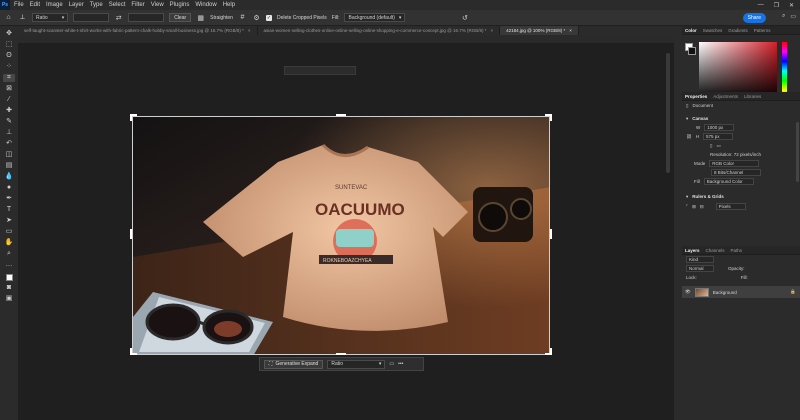 This screenshot has width=800, height=420. I want to click on tab-patterns: Patterns, so click(762, 30).